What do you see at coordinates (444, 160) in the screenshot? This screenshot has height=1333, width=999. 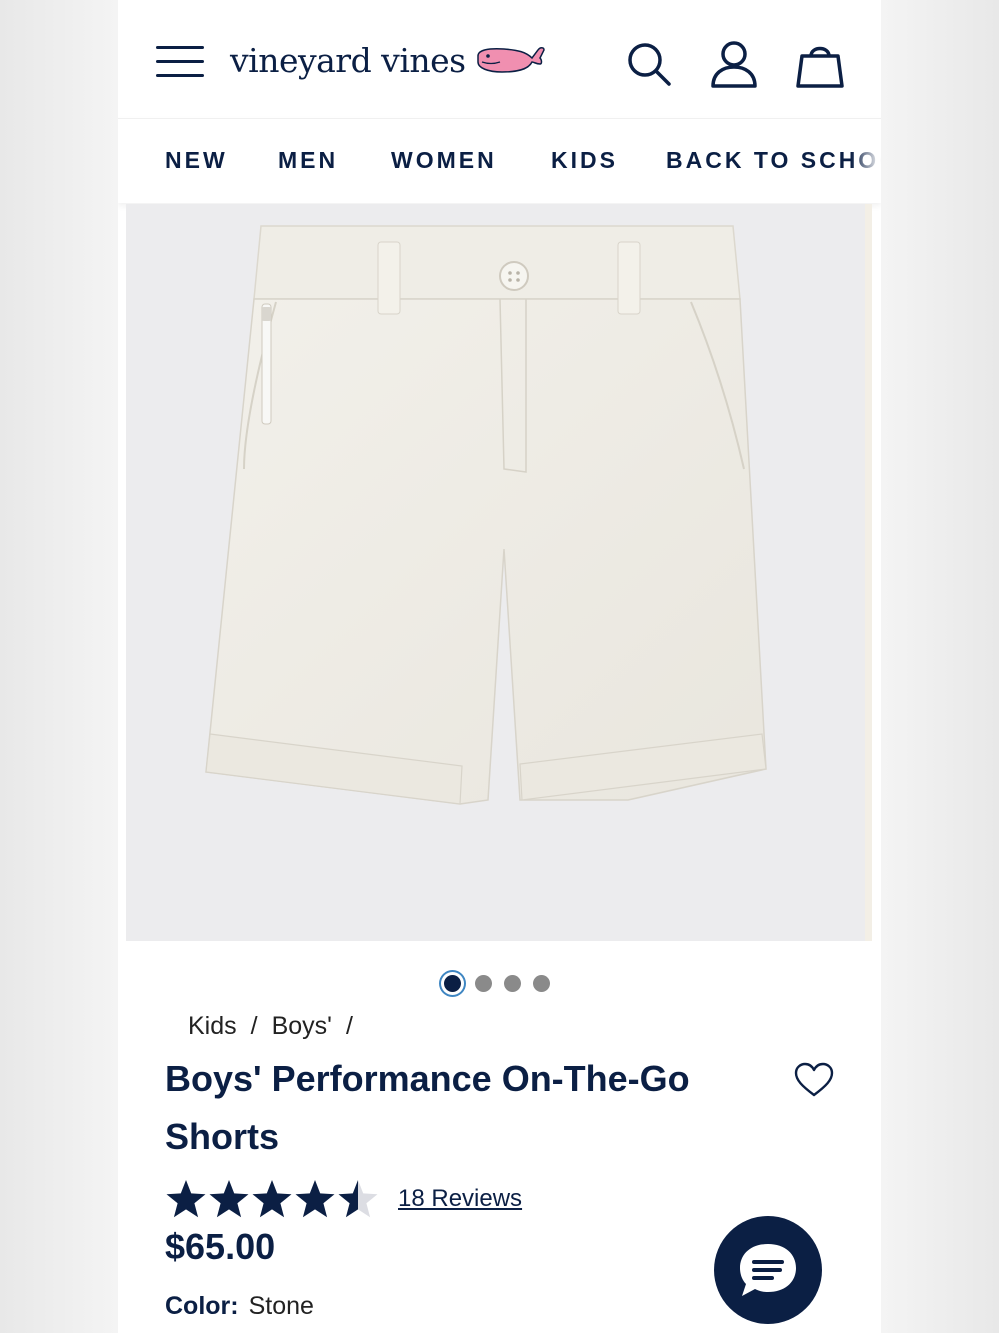 I see `nav-item-women: WOMEN` at bounding box center [444, 160].